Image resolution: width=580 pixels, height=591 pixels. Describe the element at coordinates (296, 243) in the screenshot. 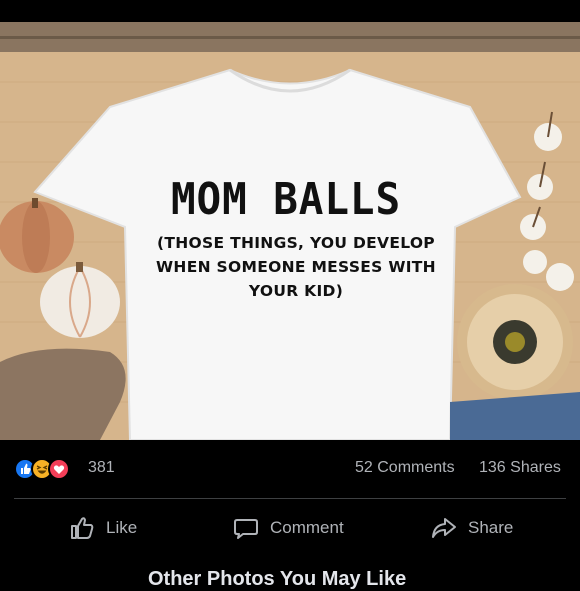

I see `shirt-subtitle-line-1: (THOSE THINGS, YOU DEVELOP` at that location.